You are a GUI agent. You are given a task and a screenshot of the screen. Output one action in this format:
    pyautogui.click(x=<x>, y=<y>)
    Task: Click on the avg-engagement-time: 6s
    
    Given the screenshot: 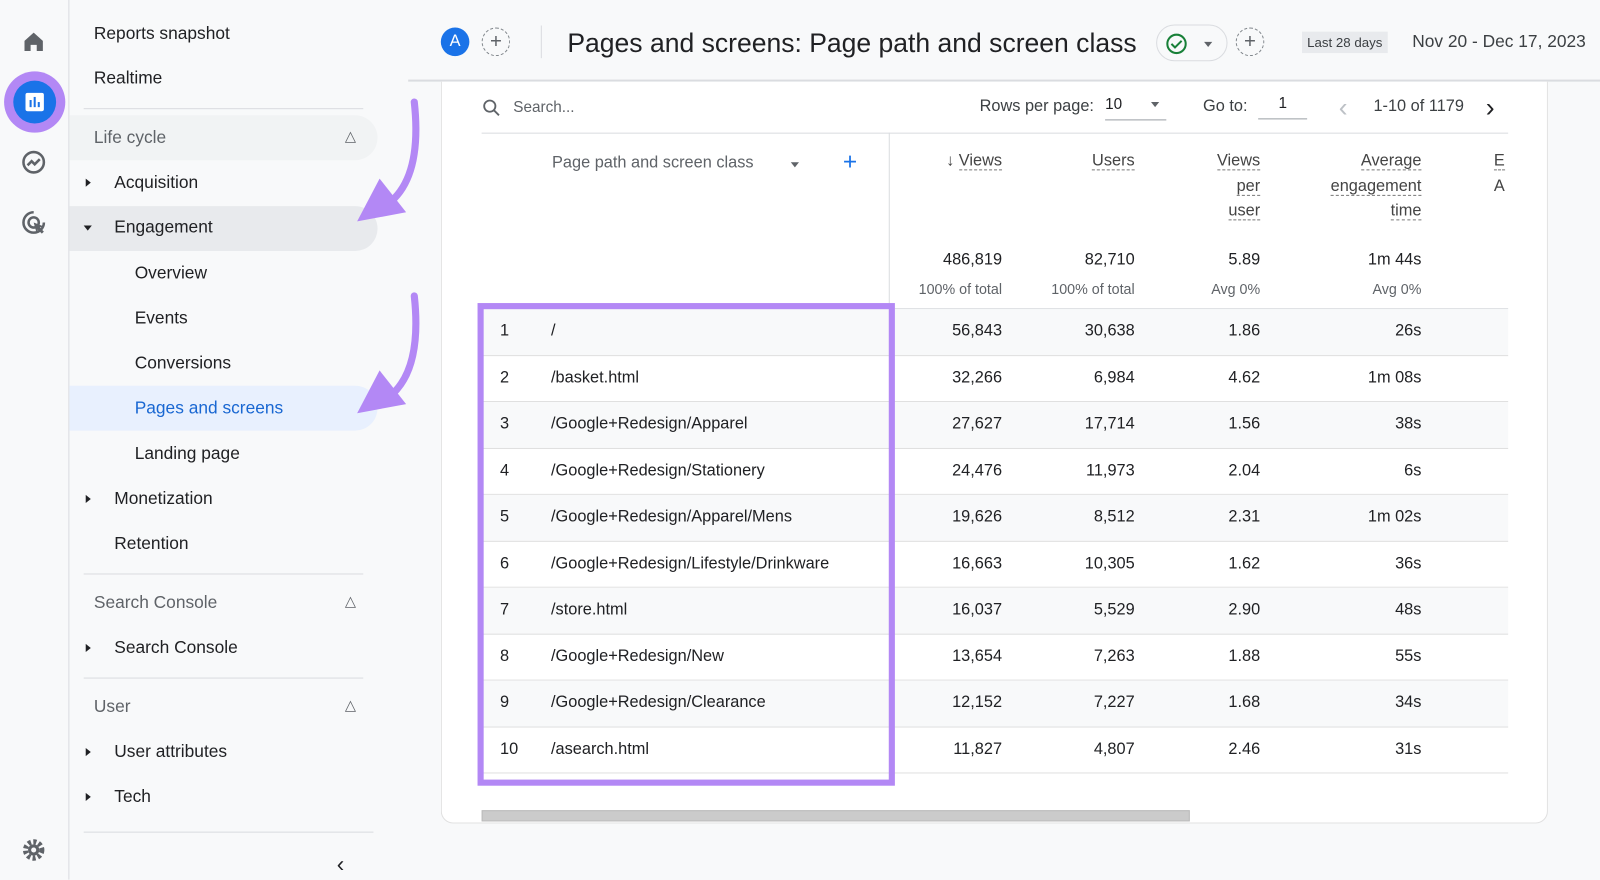 What is the action you would take?
    pyautogui.click(x=1413, y=470)
    